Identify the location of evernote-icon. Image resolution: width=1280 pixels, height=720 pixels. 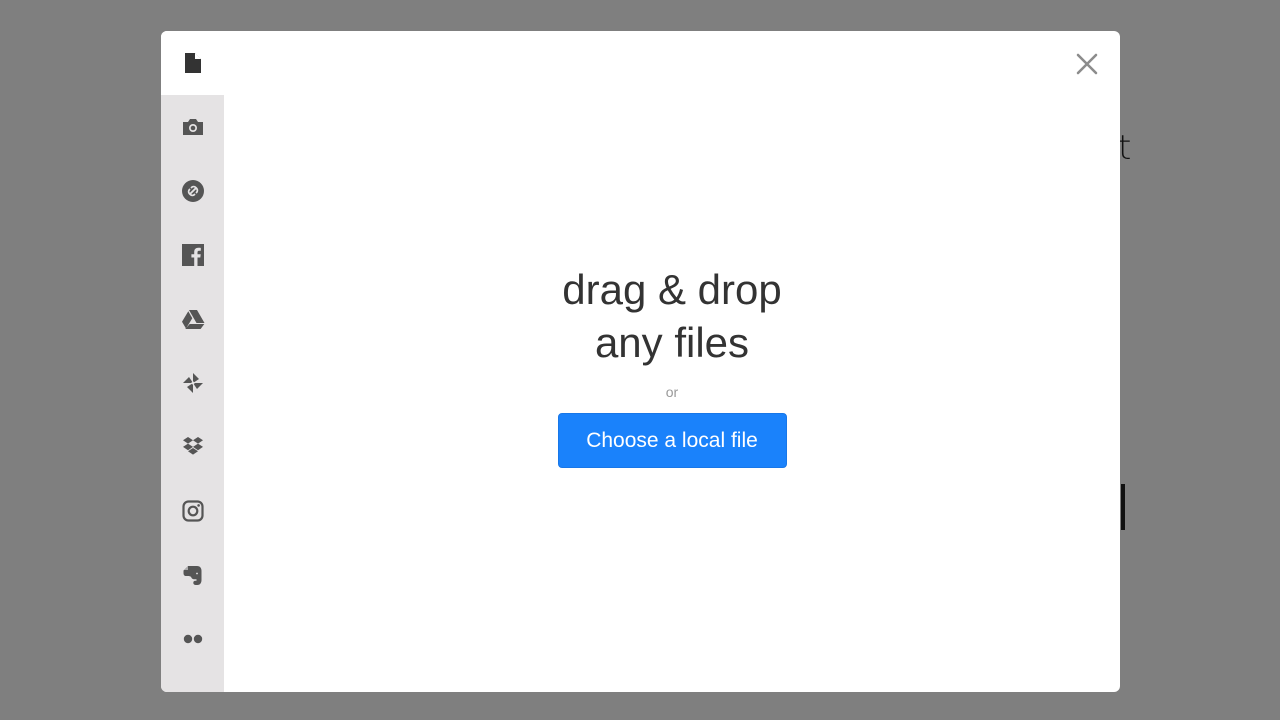
(193, 575).